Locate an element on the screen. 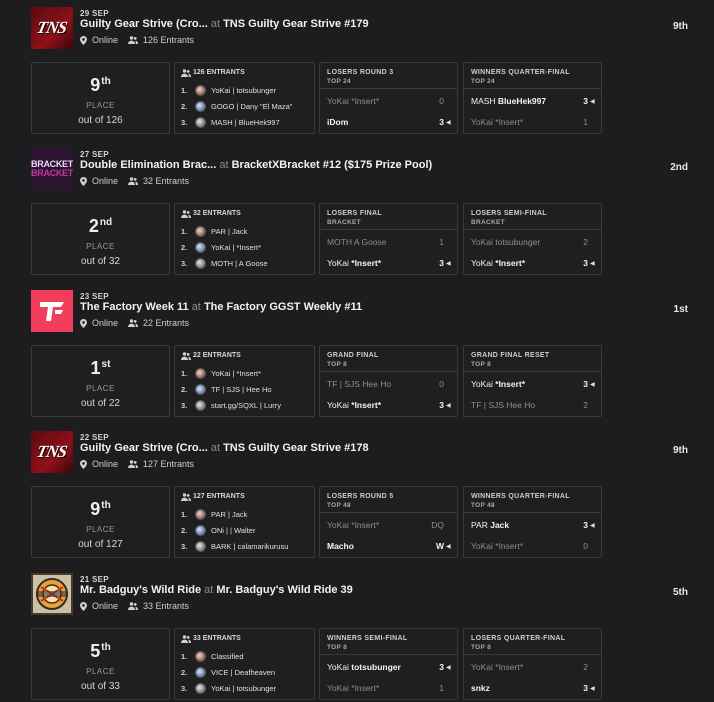 The image size is (714, 702). top-entrant-row: 1. YoKai | *Insert* is located at coordinates (221, 373).